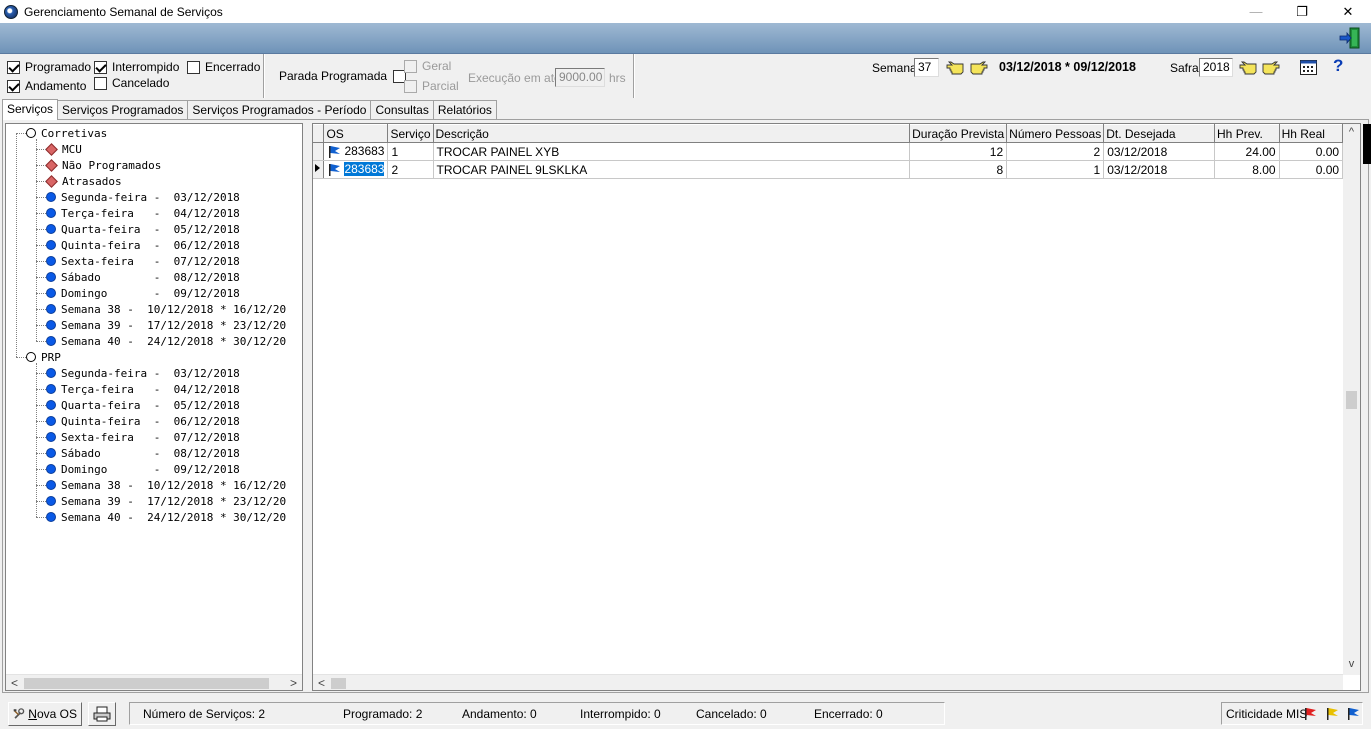 This screenshot has height=729, width=1371. I want to click on next-week-icon, so click(979, 68).